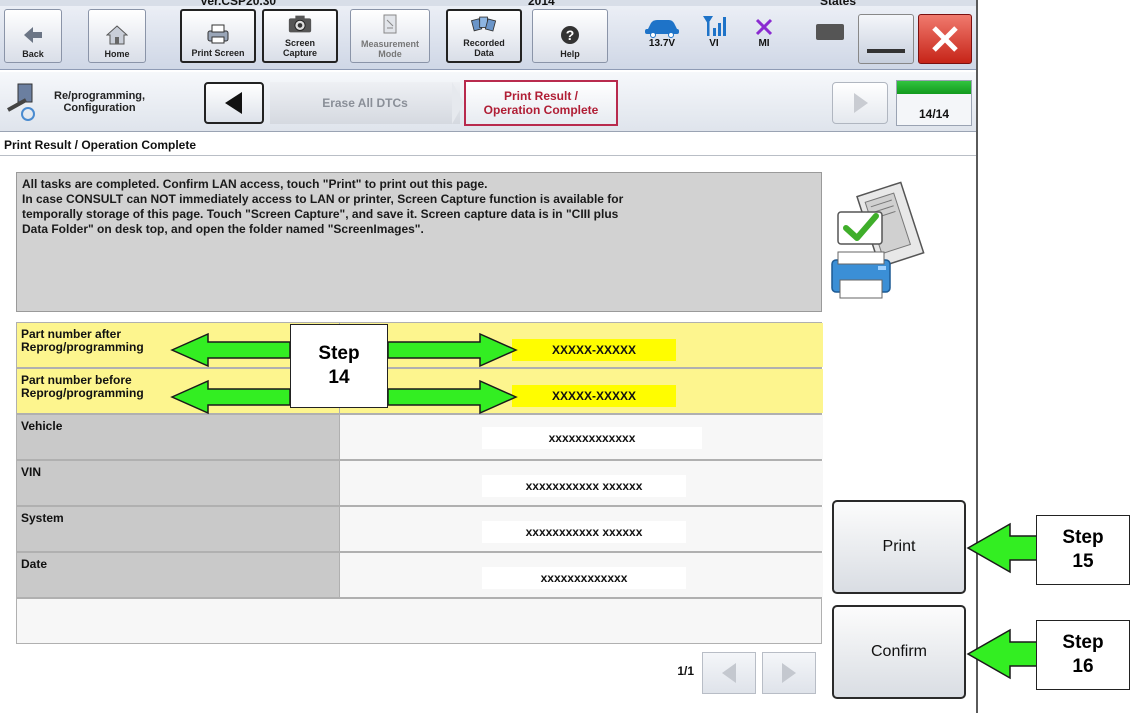 This screenshot has height=713, width=1135. What do you see at coordinates (300, 36) in the screenshot?
I see `screen-capture-button: Screen Capture` at bounding box center [300, 36].